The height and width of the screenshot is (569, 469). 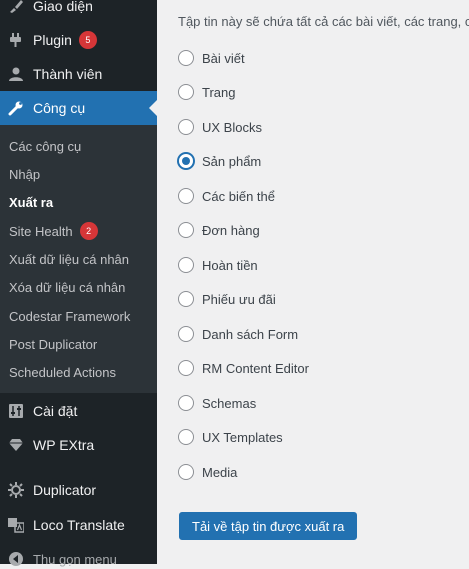 I want to click on plugin-update-badge: 5, so click(x=87, y=40).